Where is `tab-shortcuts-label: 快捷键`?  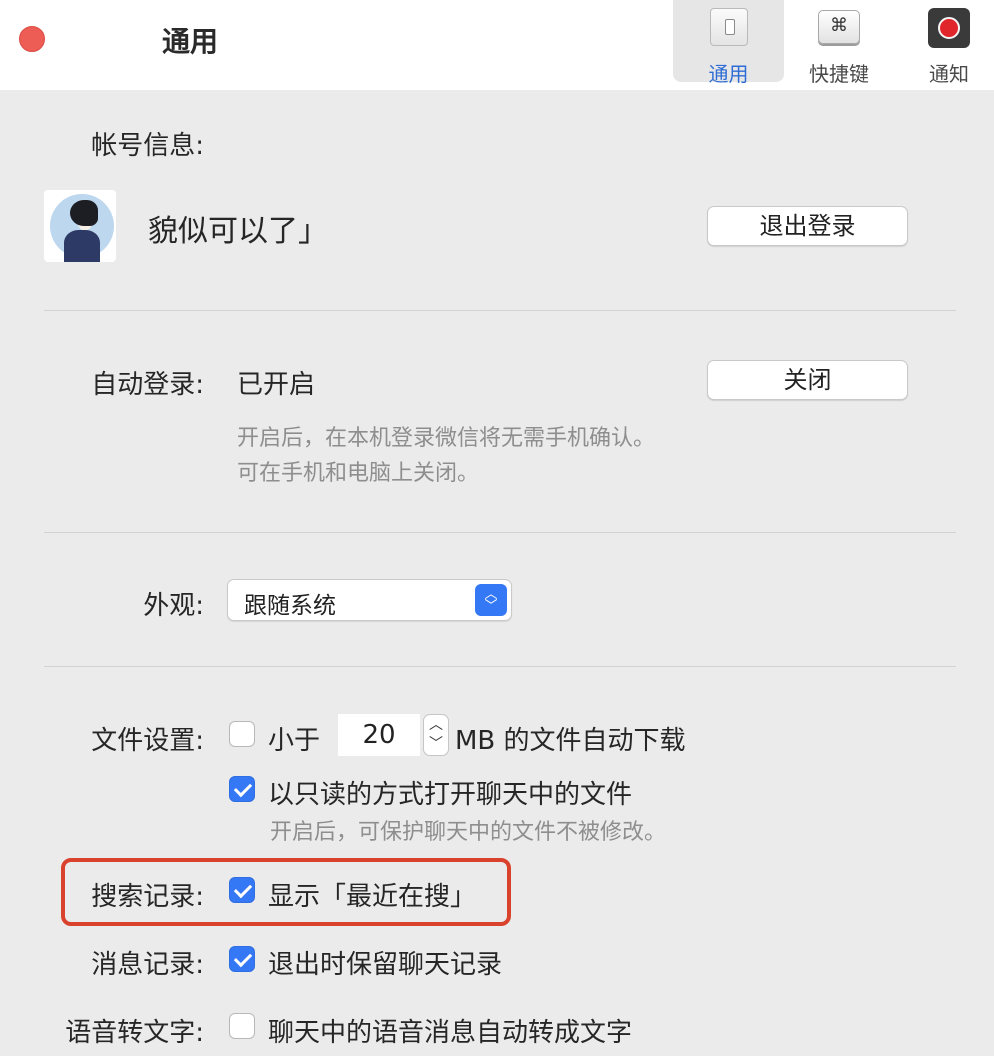 tab-shortcuts-label: 快捷键 is located at coordinates (839, 74).